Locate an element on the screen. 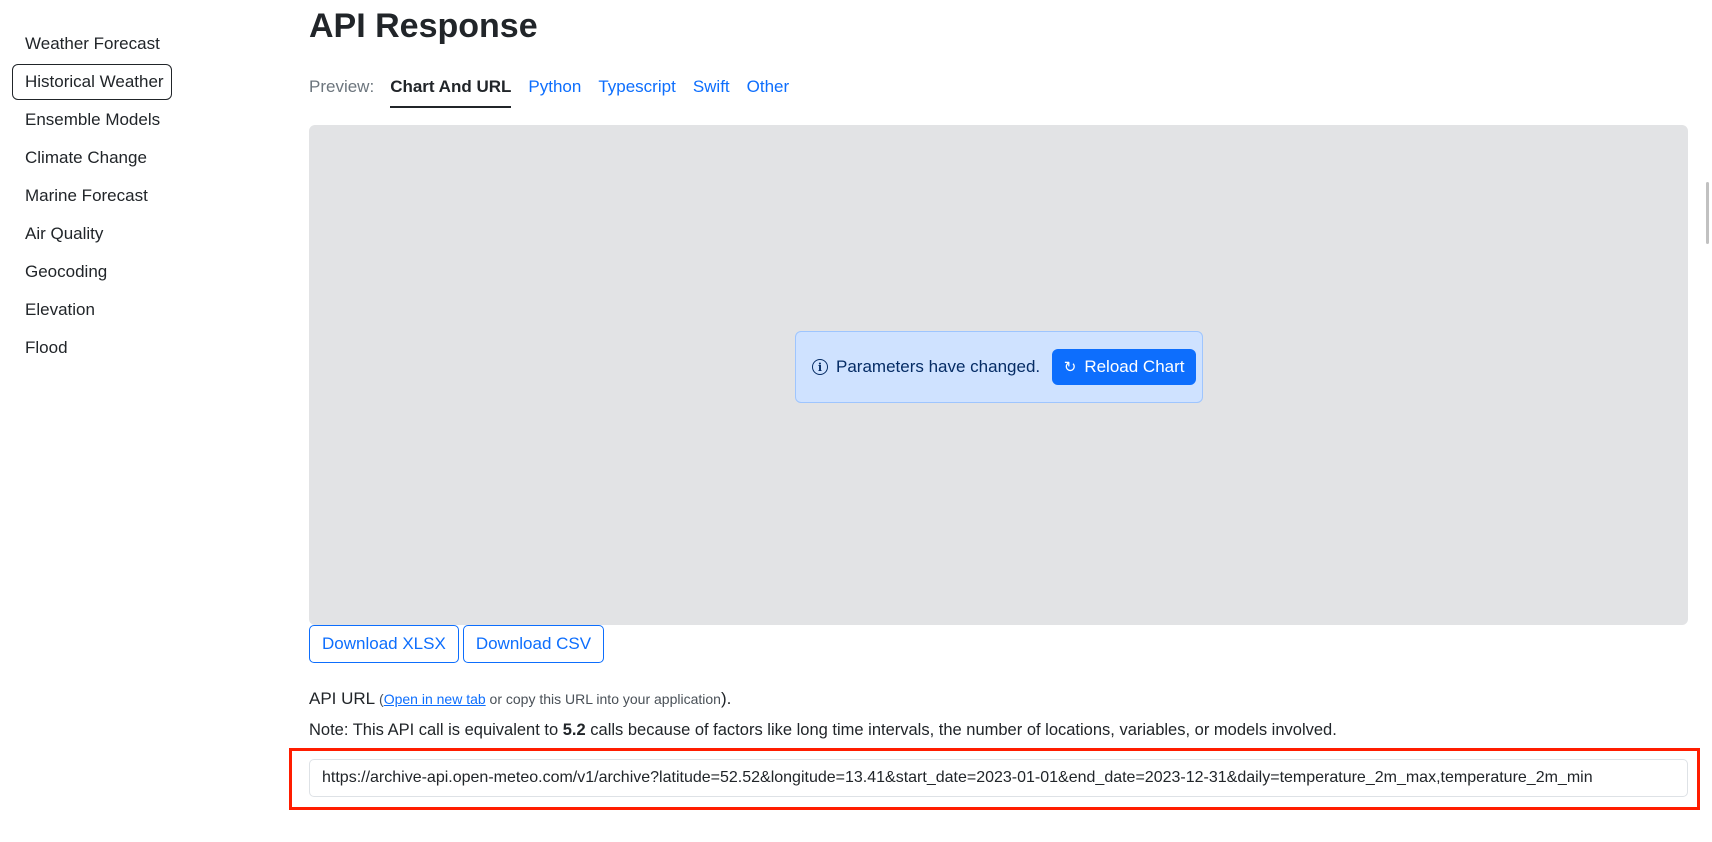 The image size is (1712, 842). reload-chart-button: ↻ Reload Chart is located at coordinates (1124, 367).